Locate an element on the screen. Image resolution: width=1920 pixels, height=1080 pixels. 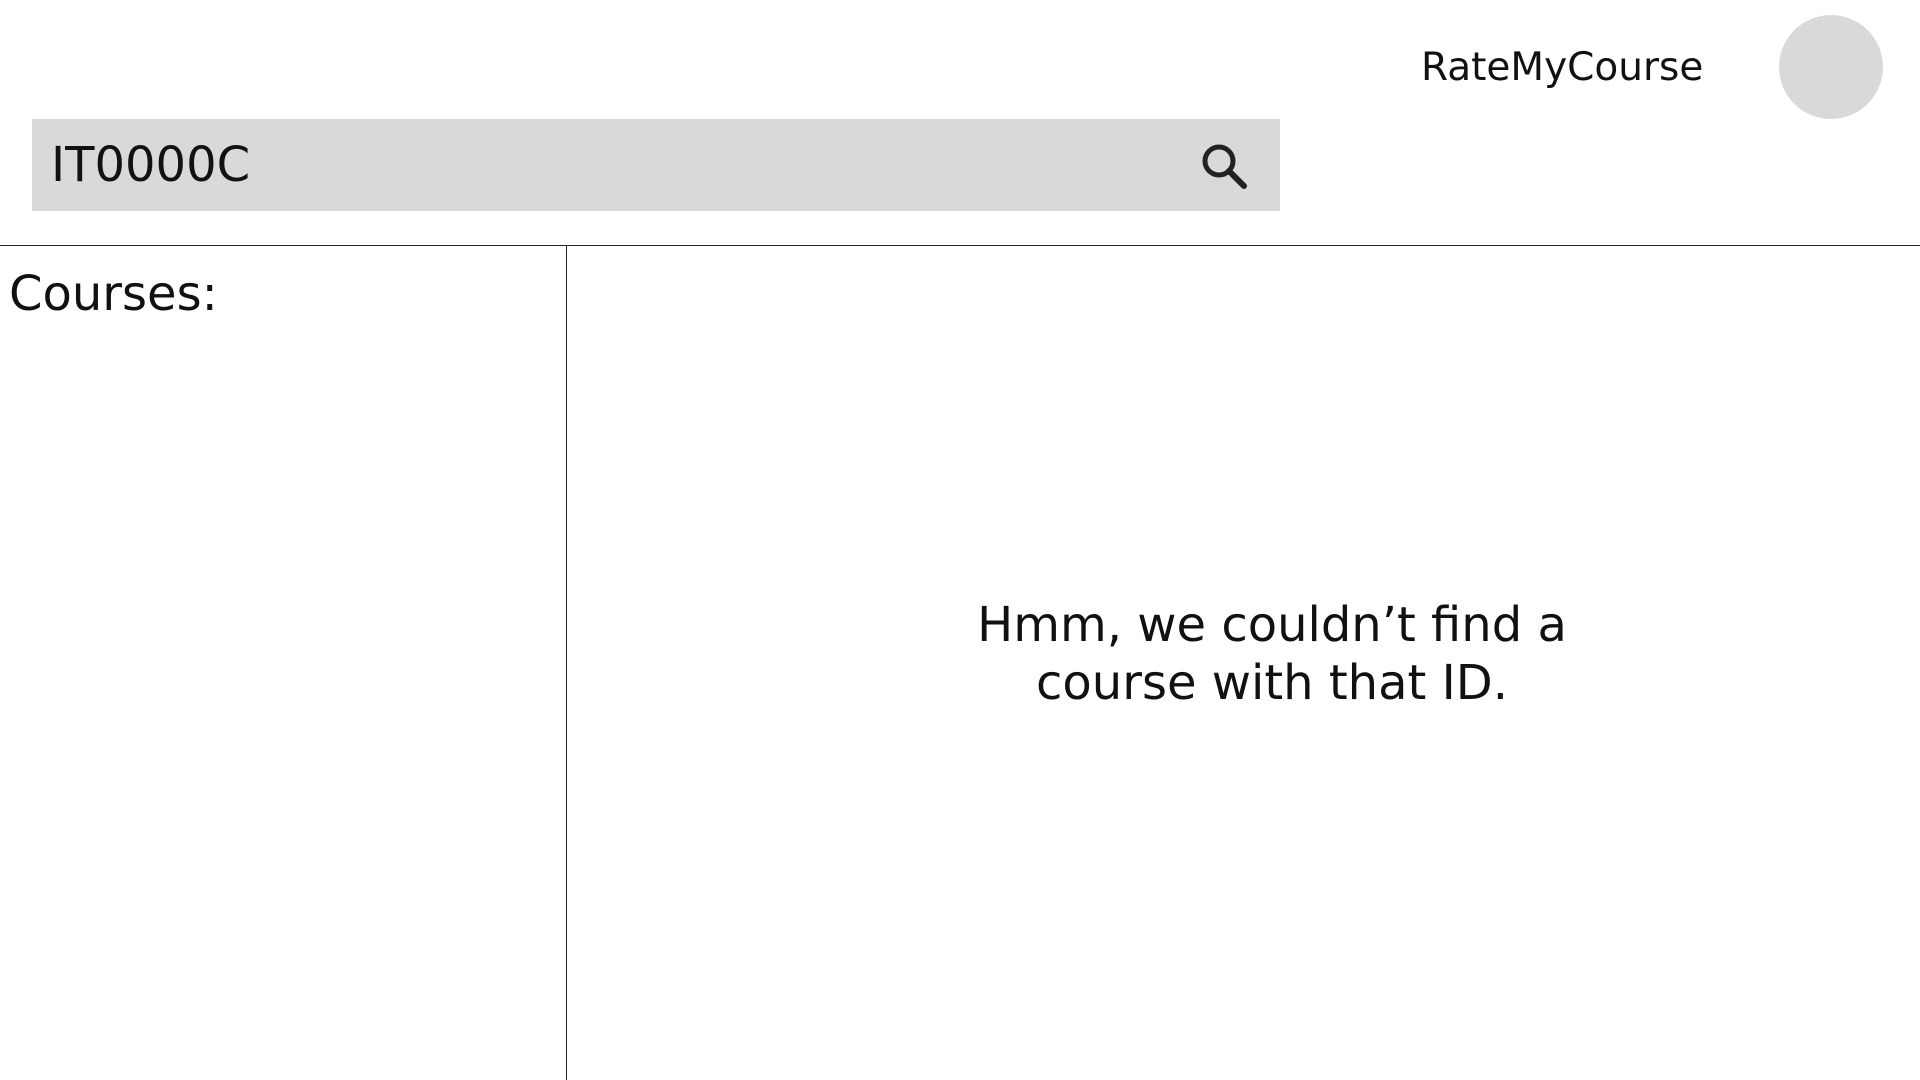
search-button is located at coordinates (1224, 167).